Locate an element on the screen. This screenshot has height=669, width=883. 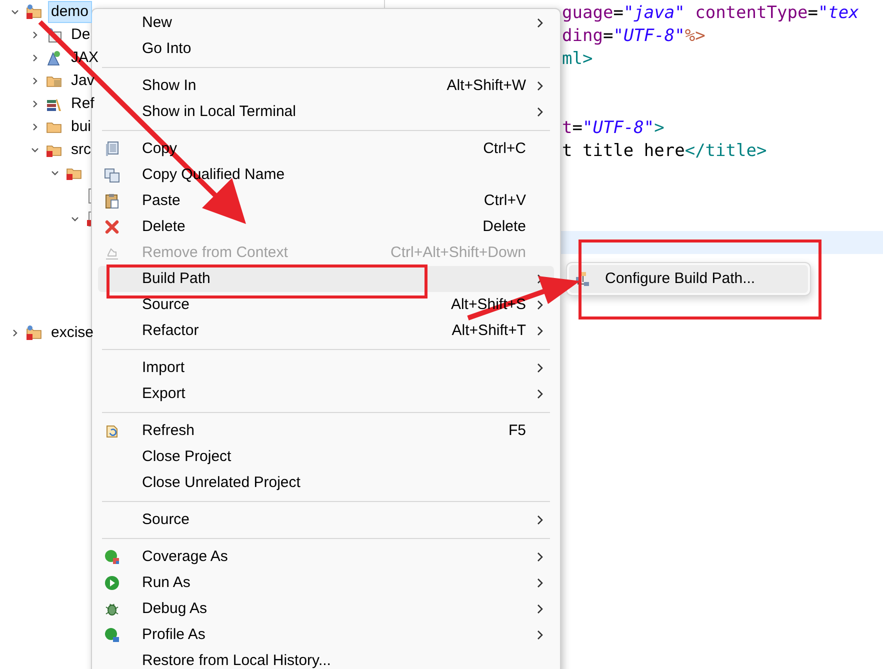
menu-item: Coverage As is located at coordinates (326, 557).